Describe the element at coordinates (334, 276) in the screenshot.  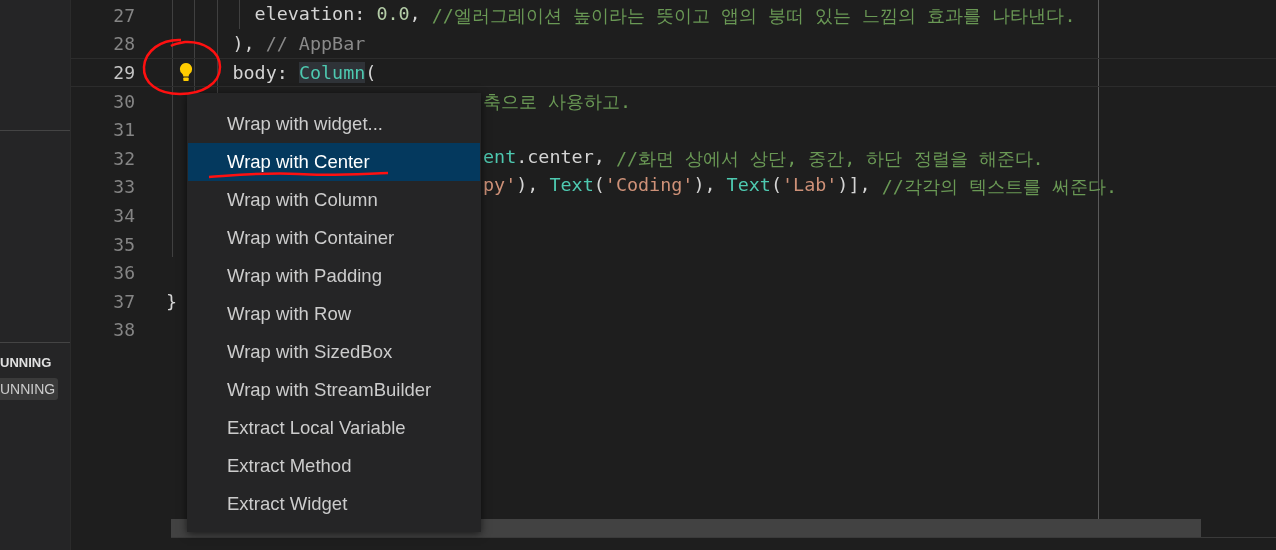
I see `menu-item: Wrap with Padding` at that location.